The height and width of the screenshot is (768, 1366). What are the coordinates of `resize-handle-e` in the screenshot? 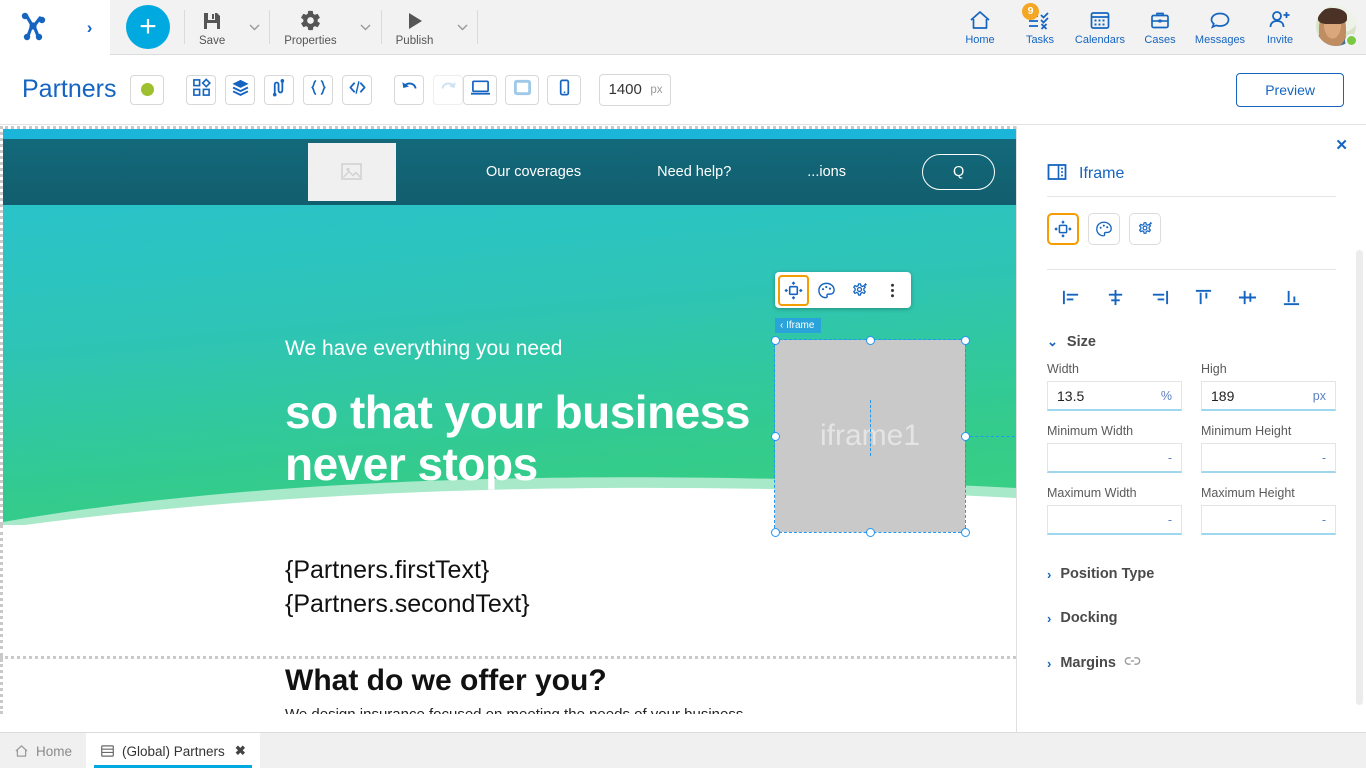 It's located at (965, 436).